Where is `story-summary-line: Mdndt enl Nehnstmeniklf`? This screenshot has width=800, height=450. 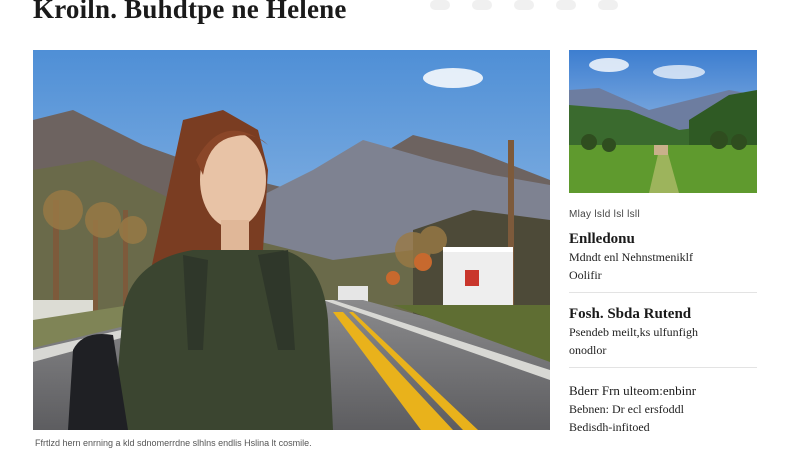
story-summary-line: Mdndt enl Nehnstmeniklf is located at coordinates (631, 257).